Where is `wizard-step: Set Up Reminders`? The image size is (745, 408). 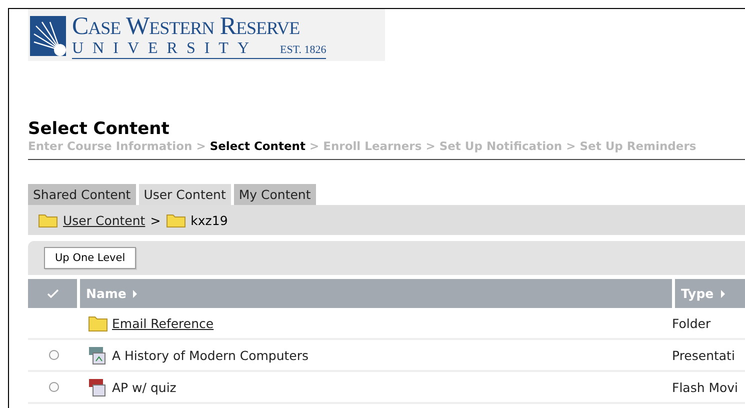 wizard-step: Set Up Reminders is located at coordinates (638, 146).